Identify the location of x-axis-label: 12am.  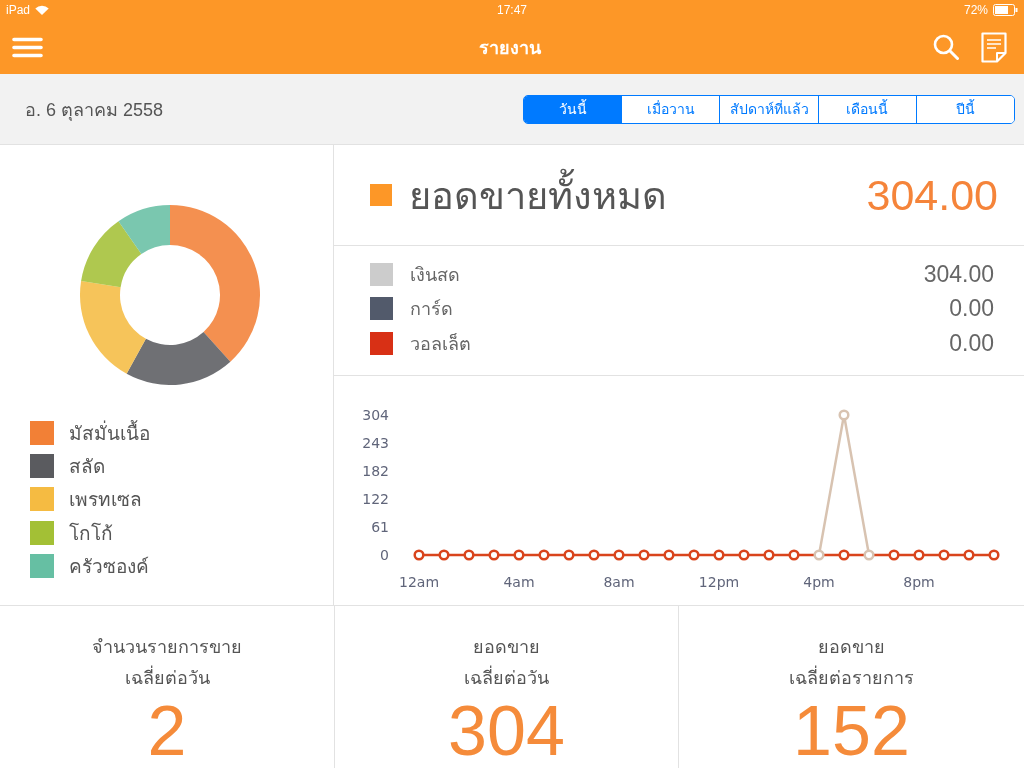
(419, 582).